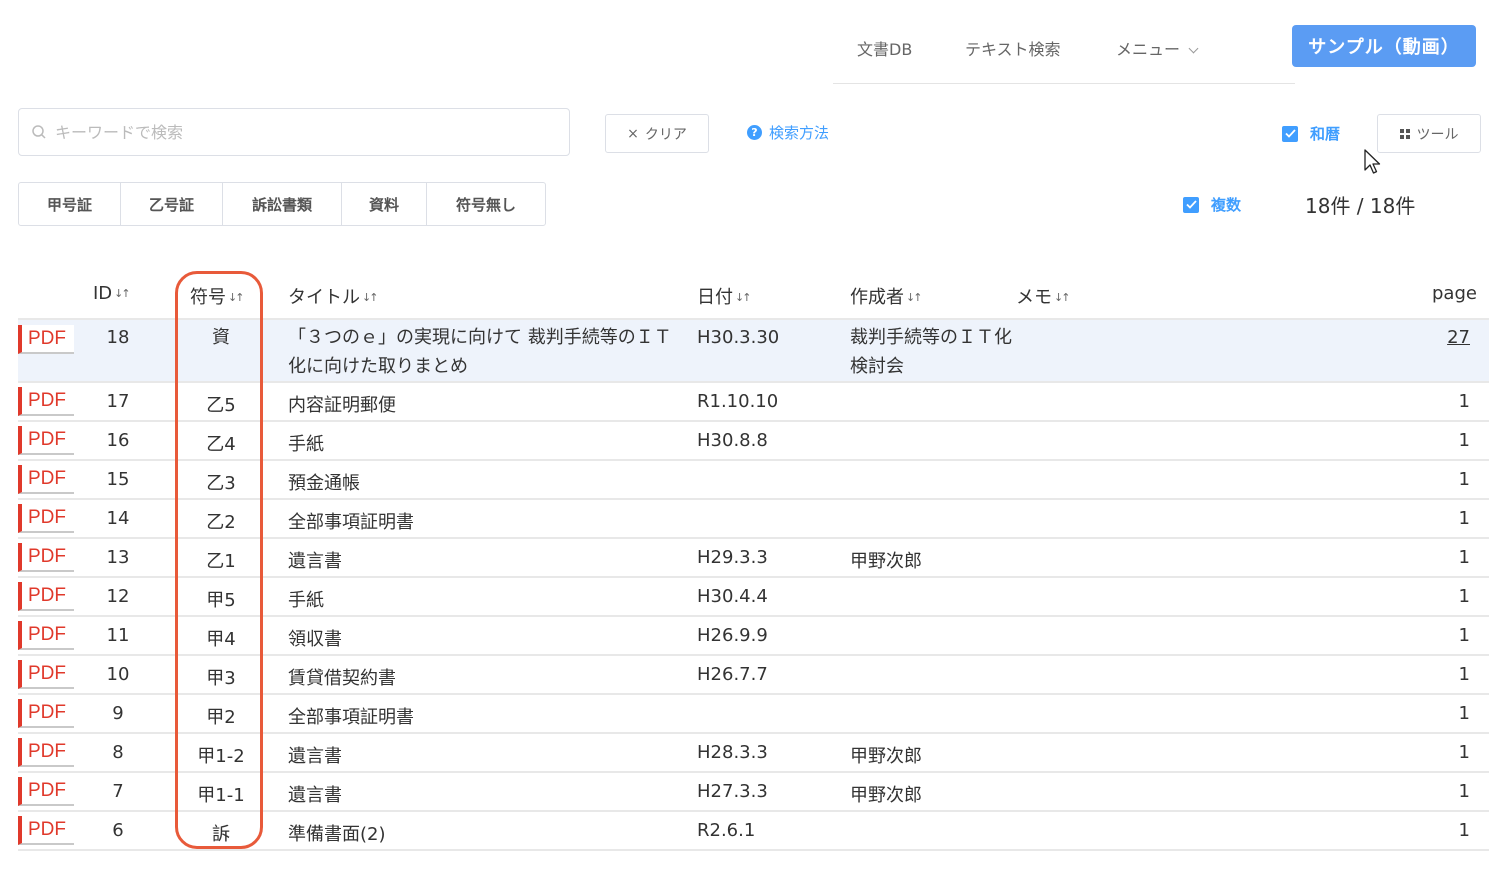  What do you see at coordinates (1404, 133) in the screenshot?
I see `grid-icon` at bounding box center [1404, 133].